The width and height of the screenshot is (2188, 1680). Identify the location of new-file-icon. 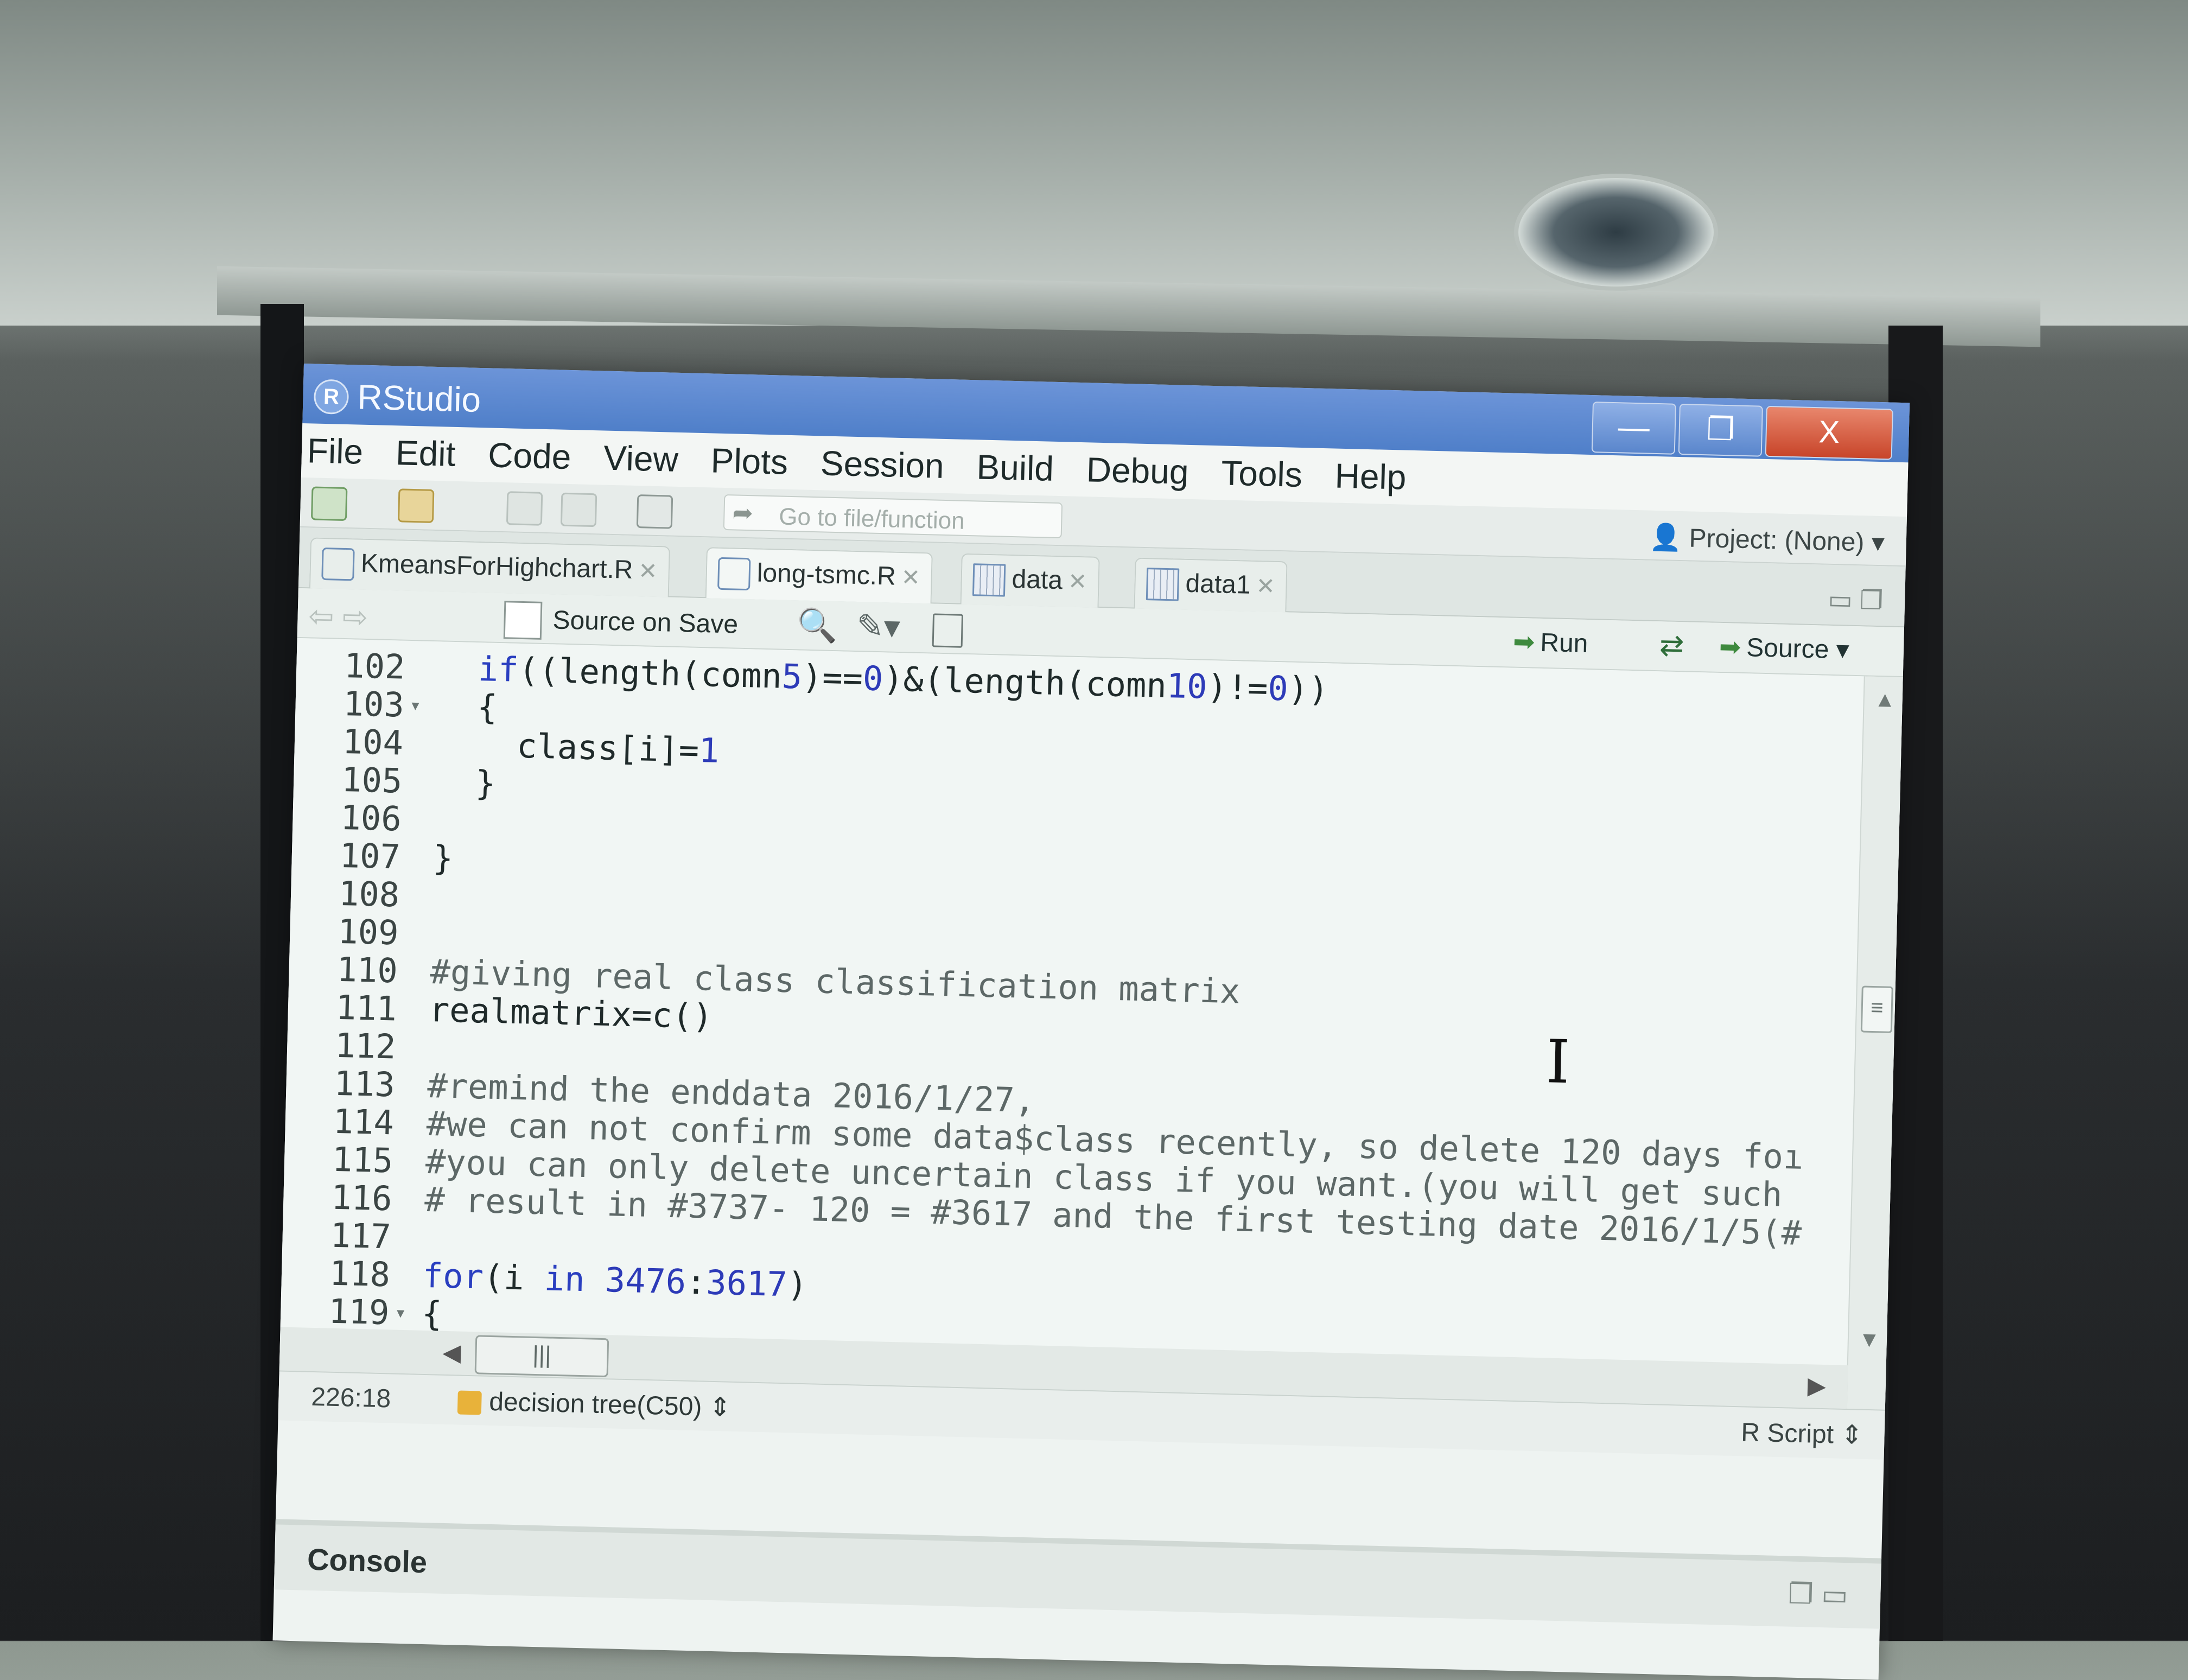
(329, 503).